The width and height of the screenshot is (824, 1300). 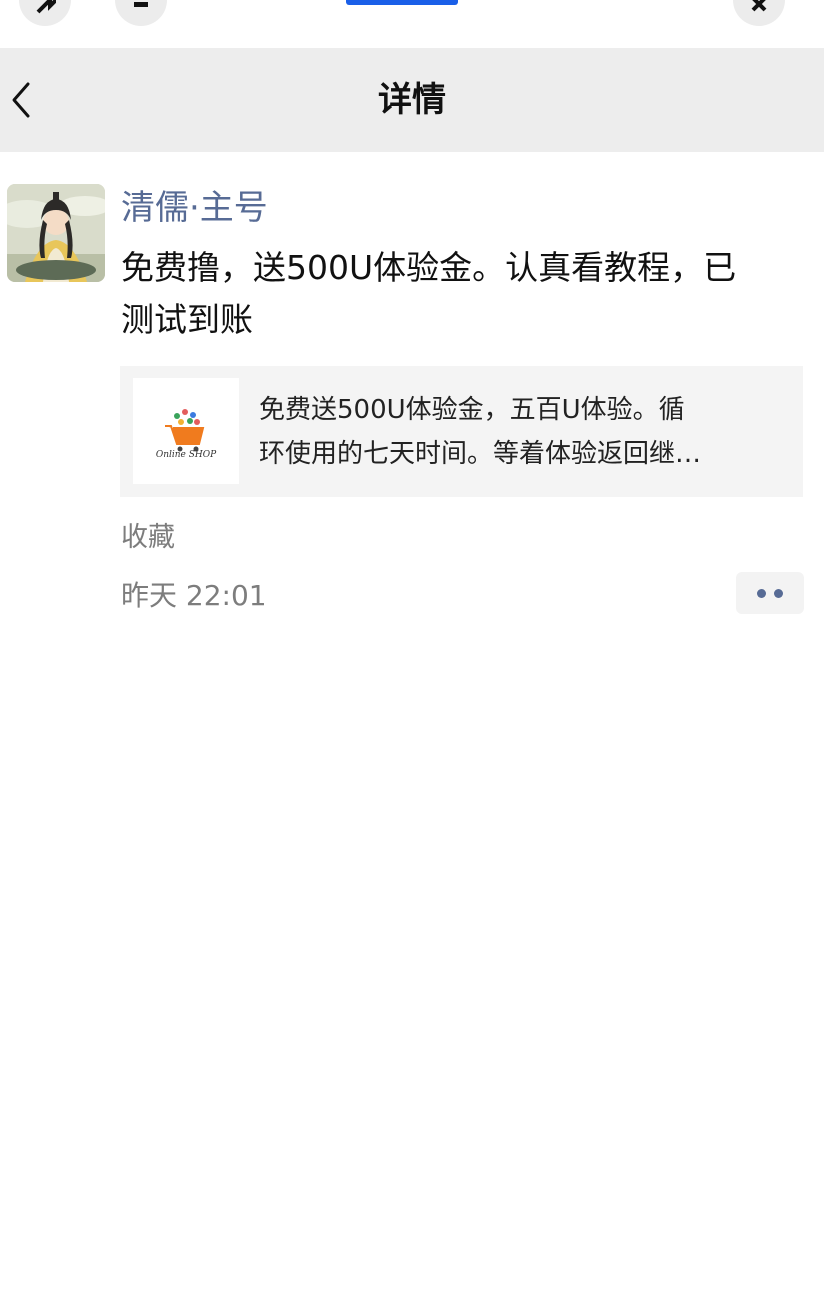 I want to click on avatar-image, so click(x=56, y=233).